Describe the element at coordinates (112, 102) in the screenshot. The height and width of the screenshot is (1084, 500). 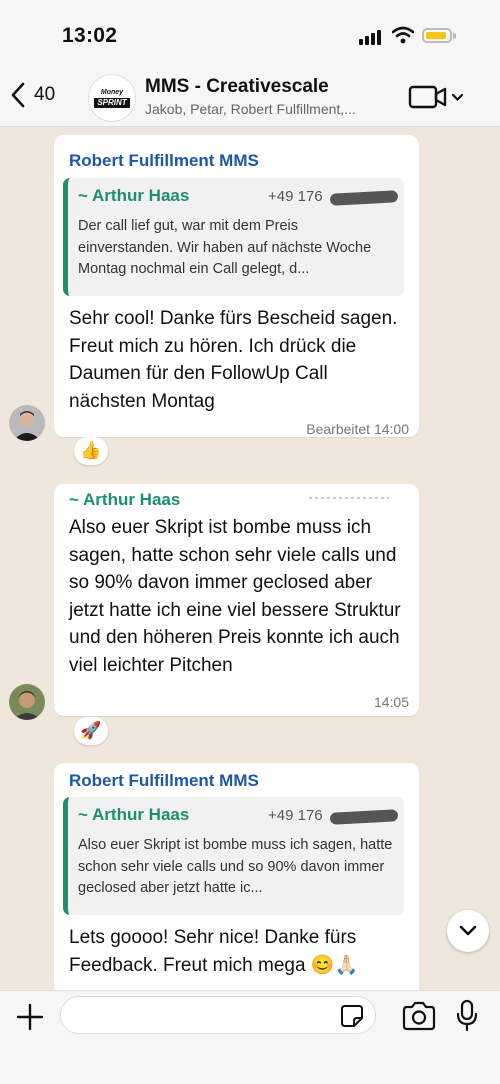
I see `group-avatar-text-bottom: SPRINT` at that location.